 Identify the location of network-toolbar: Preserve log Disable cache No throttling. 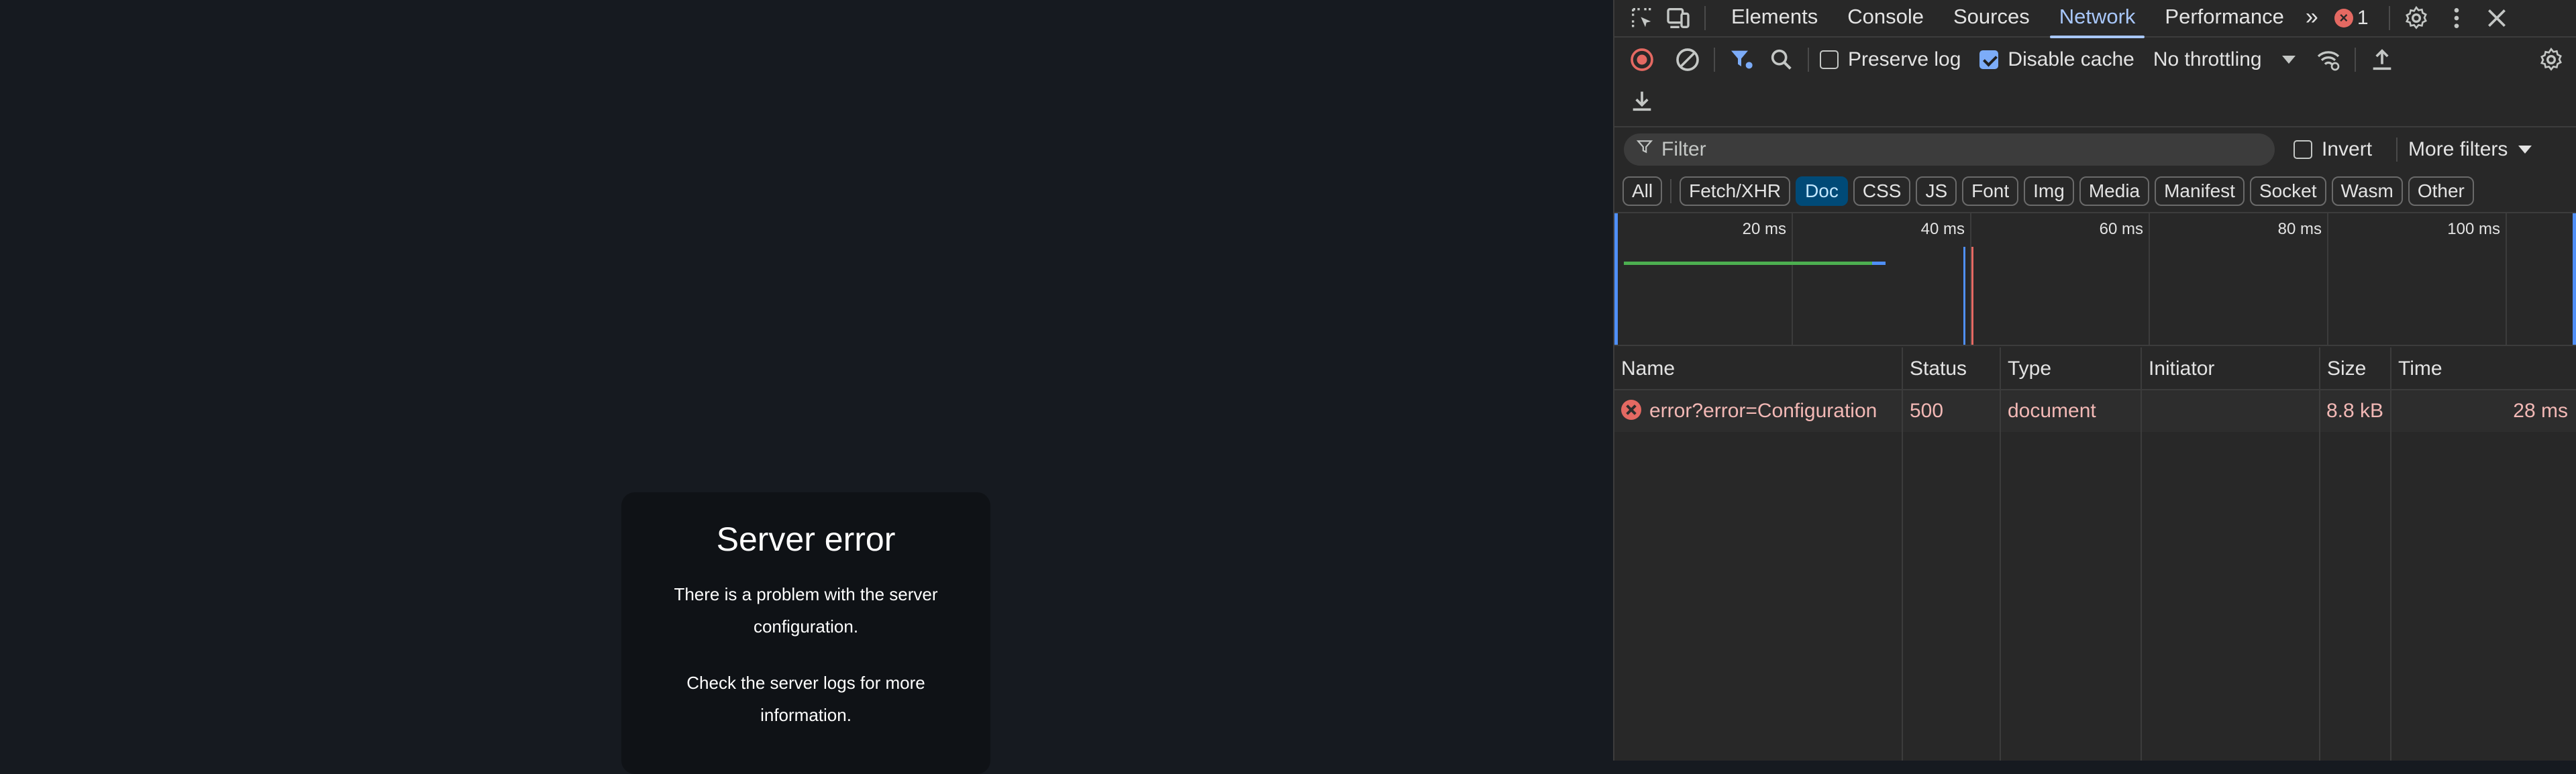
(2095, 60).